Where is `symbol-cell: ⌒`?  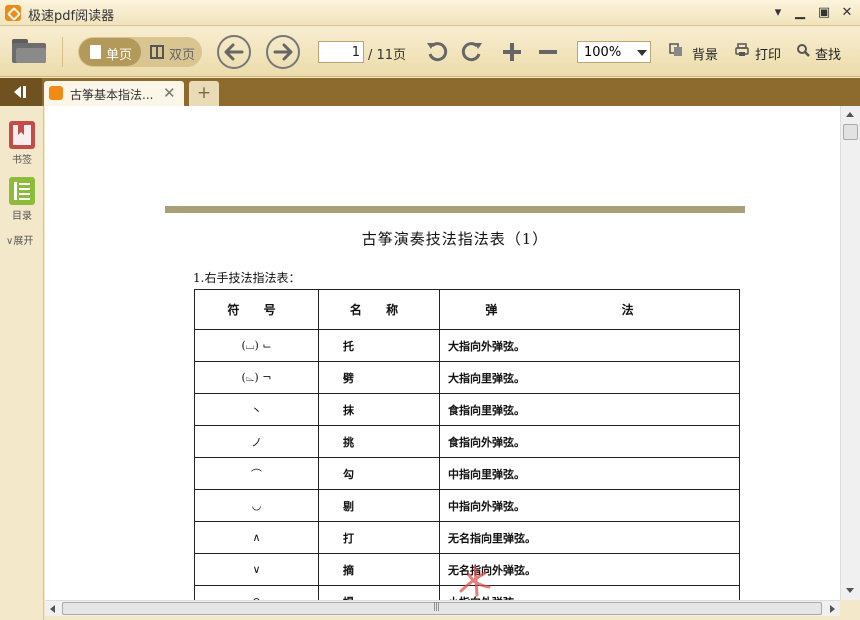
symbol-cell: ⌒ is located at coordinates (256, 473).